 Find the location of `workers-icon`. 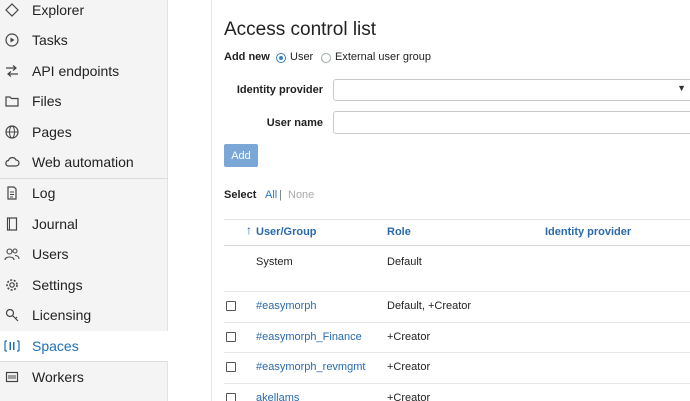

workers-icon is located at coordinates (12, 377).